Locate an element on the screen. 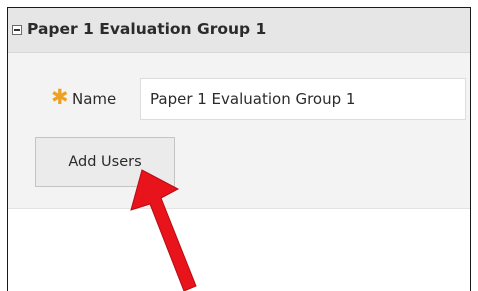 This screenshot has height=291, width=478. panel-title: Paper 1 Evaluation Group 1 is located at coordinates (147, 29).